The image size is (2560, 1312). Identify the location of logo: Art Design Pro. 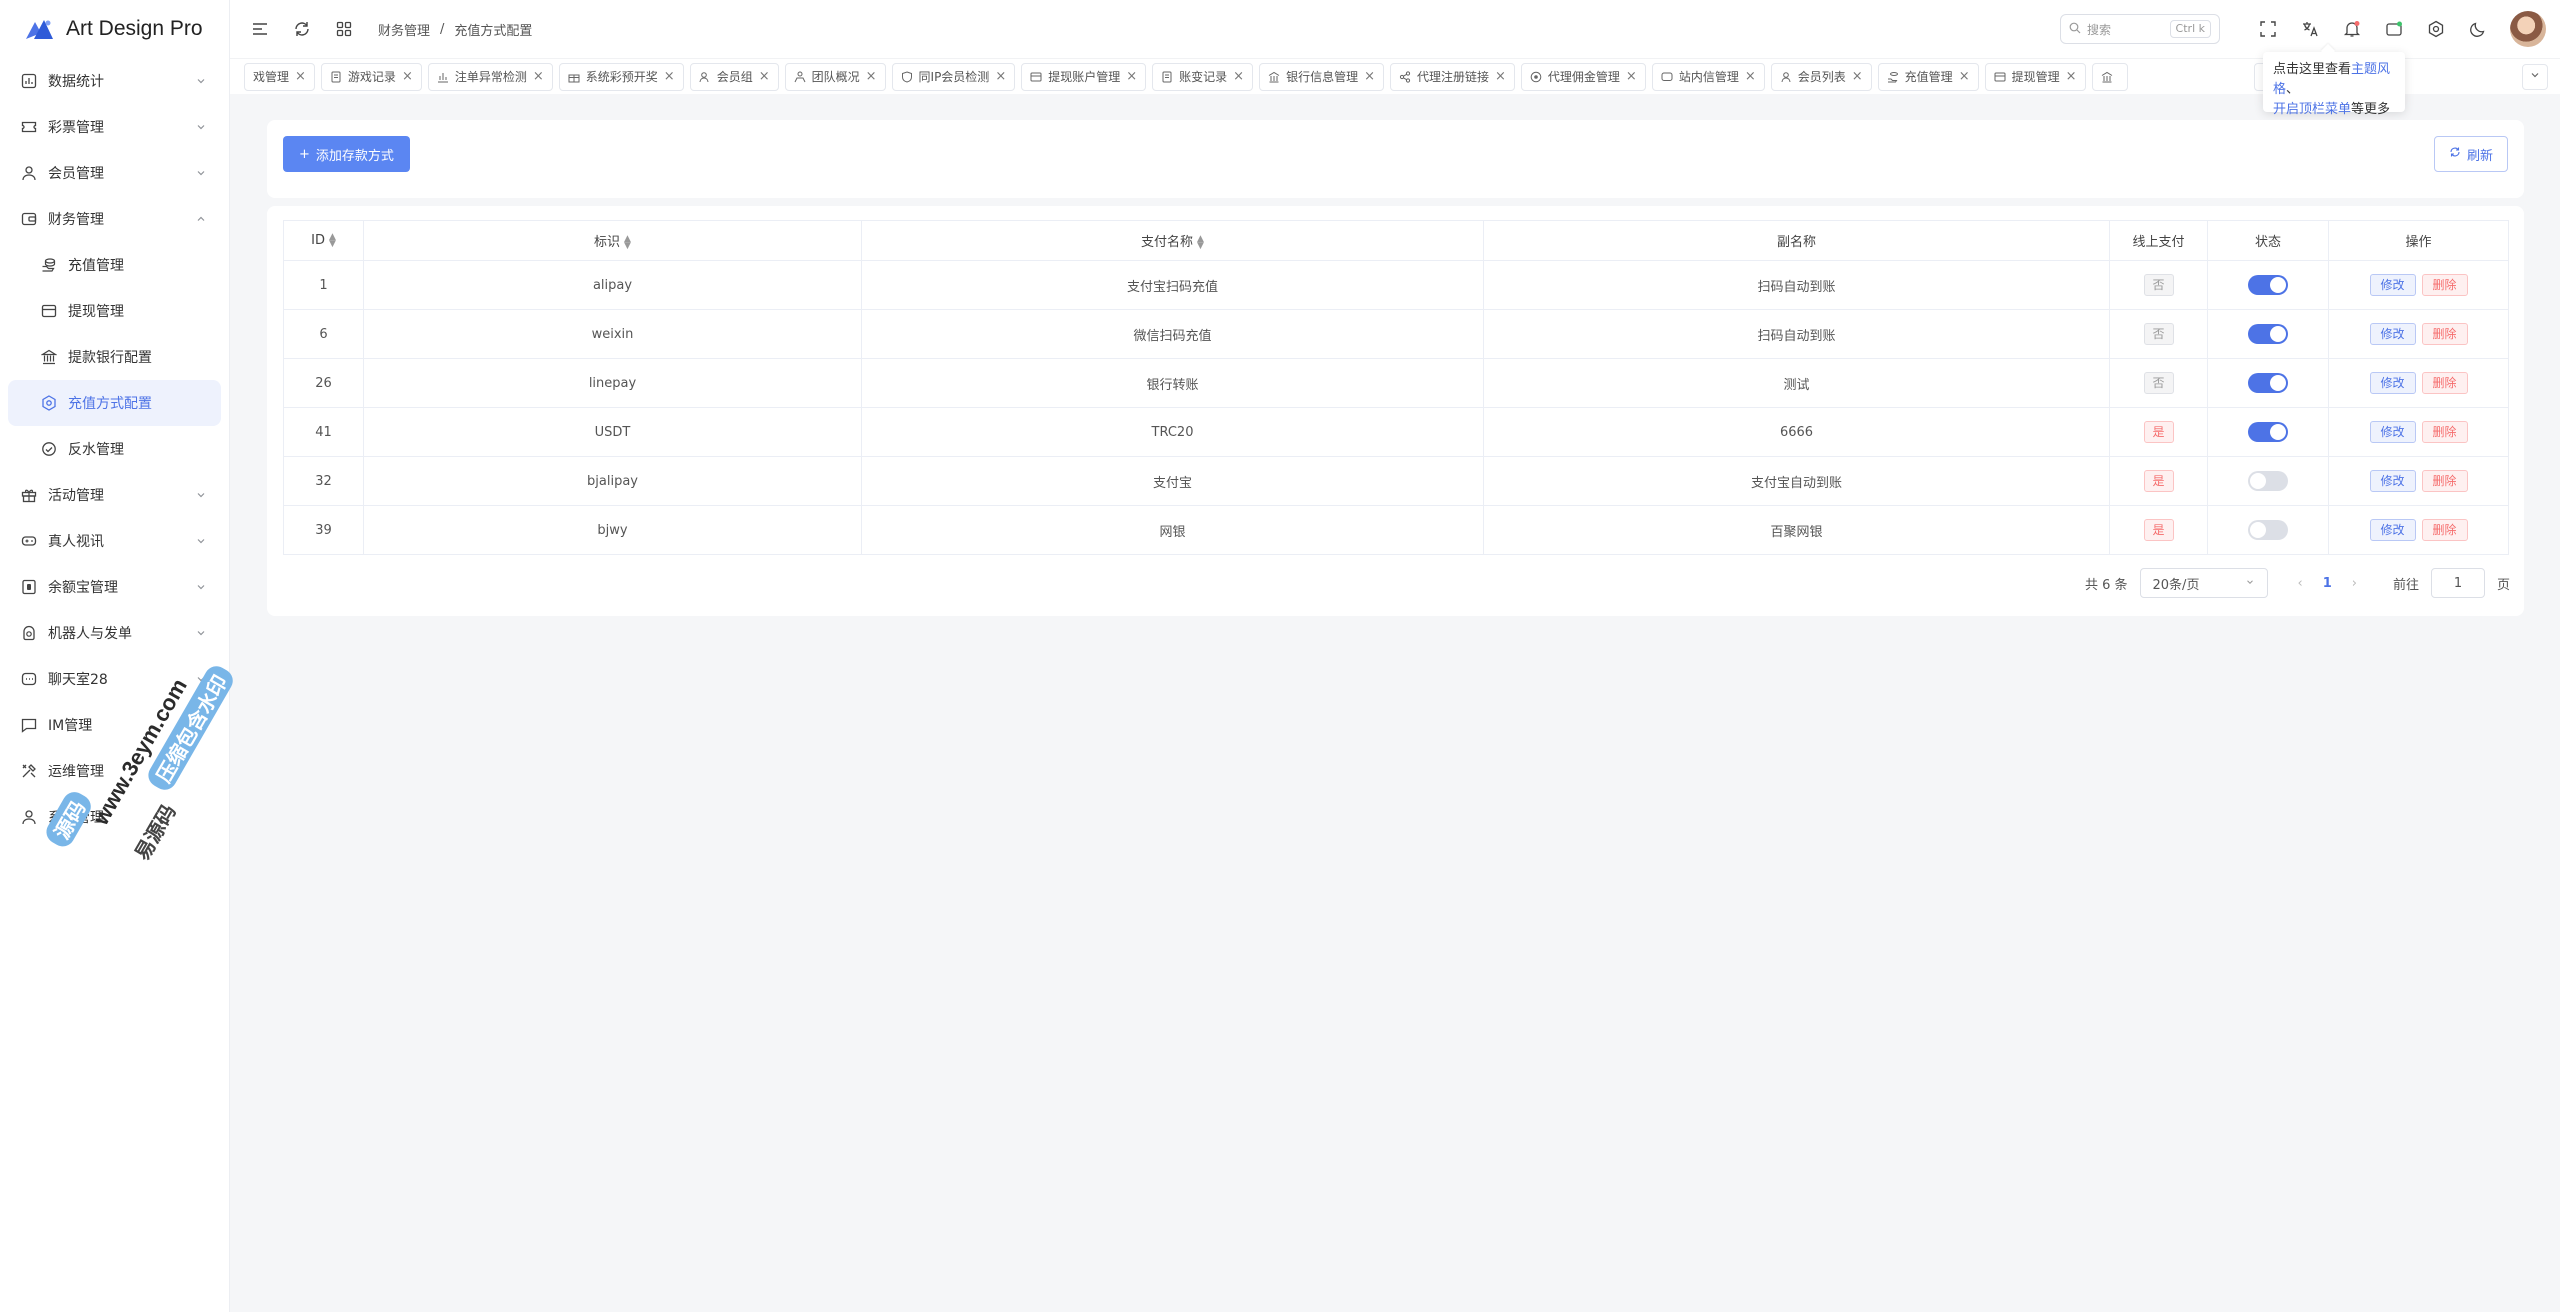
(114, 29).